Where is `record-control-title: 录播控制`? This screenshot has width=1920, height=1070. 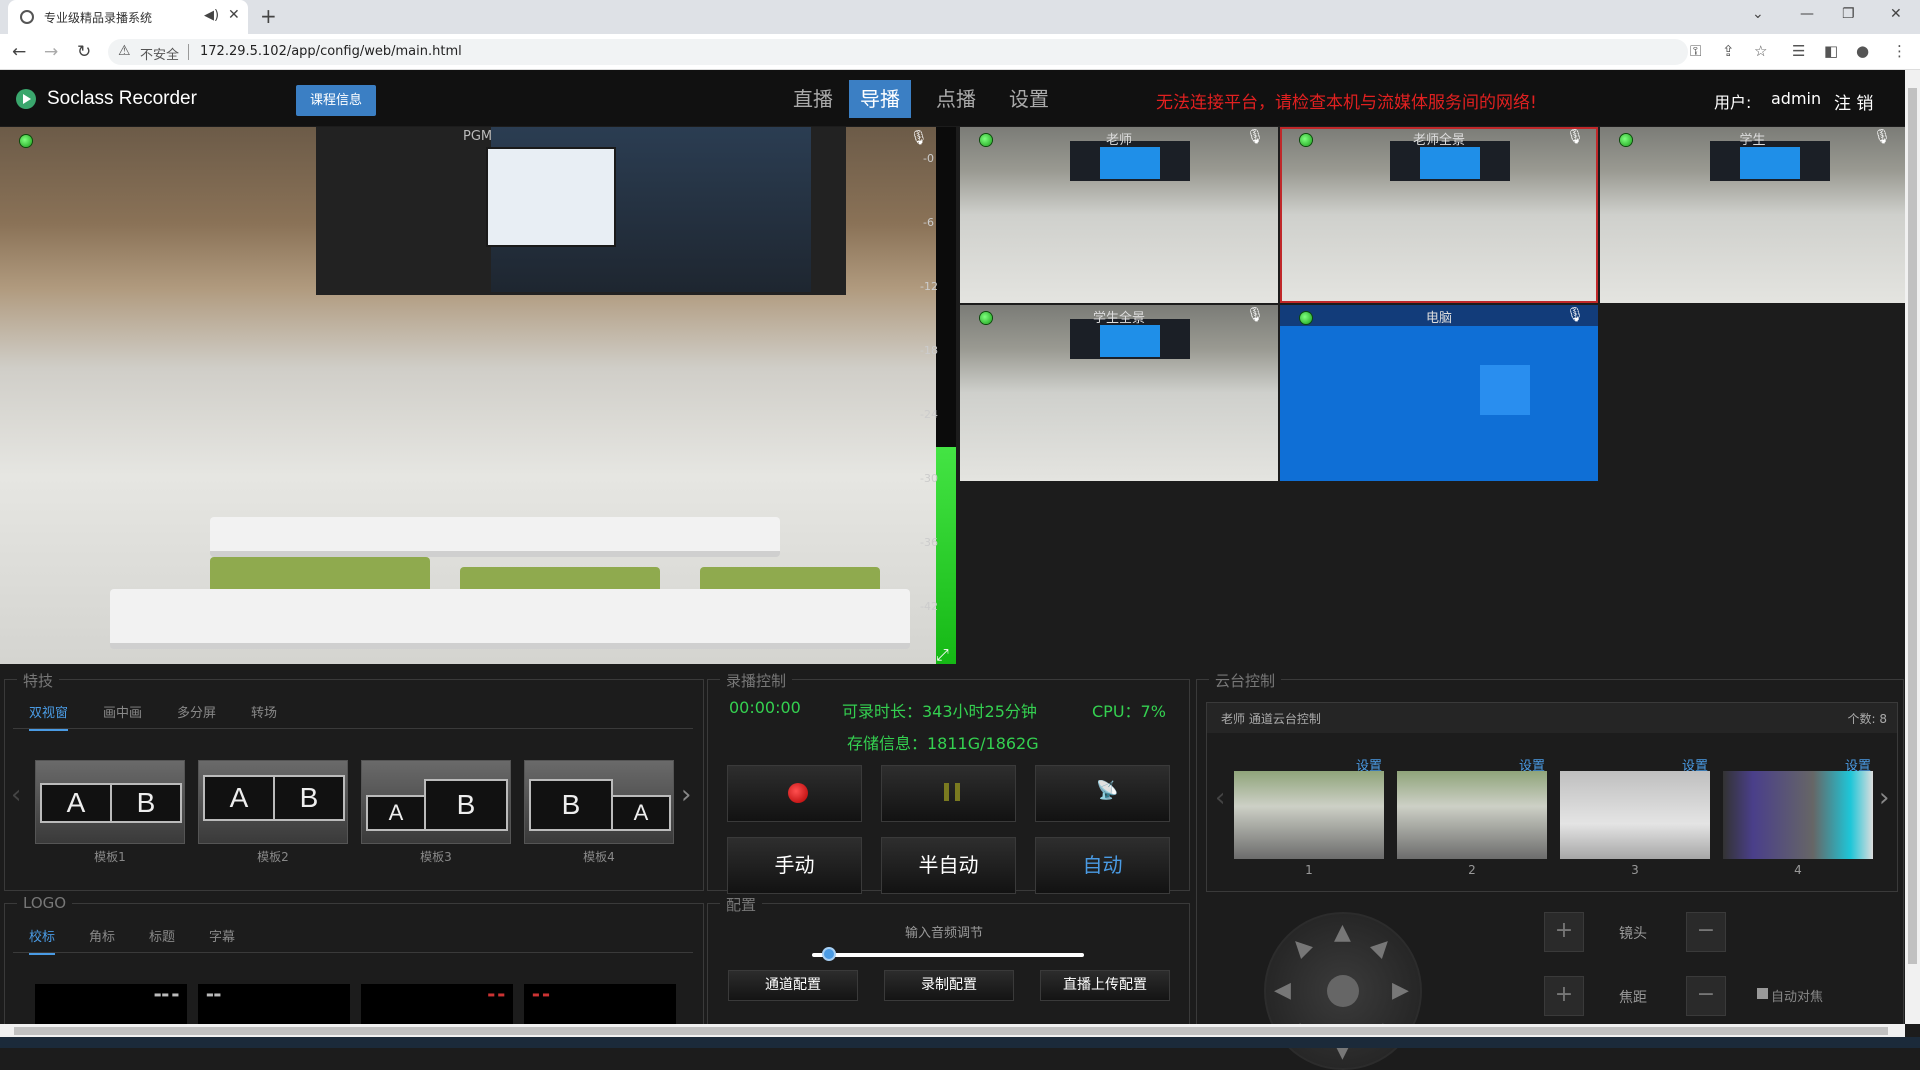
record-control-title: 录播控制 is located at coordinates (756, 680).